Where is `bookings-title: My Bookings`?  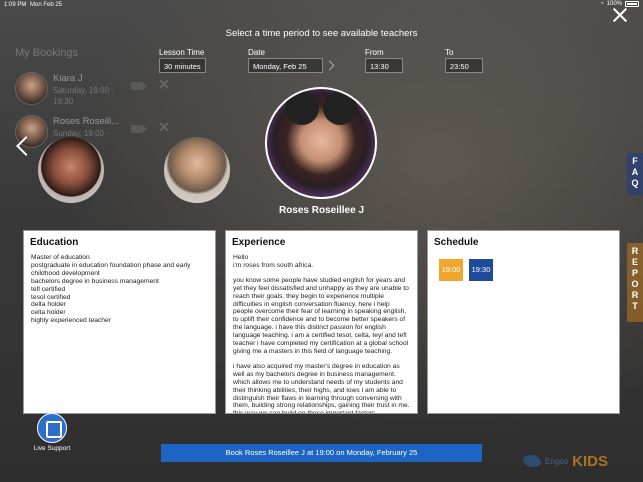
bookings-title: My Bookings is located at coordinates (46, 53).